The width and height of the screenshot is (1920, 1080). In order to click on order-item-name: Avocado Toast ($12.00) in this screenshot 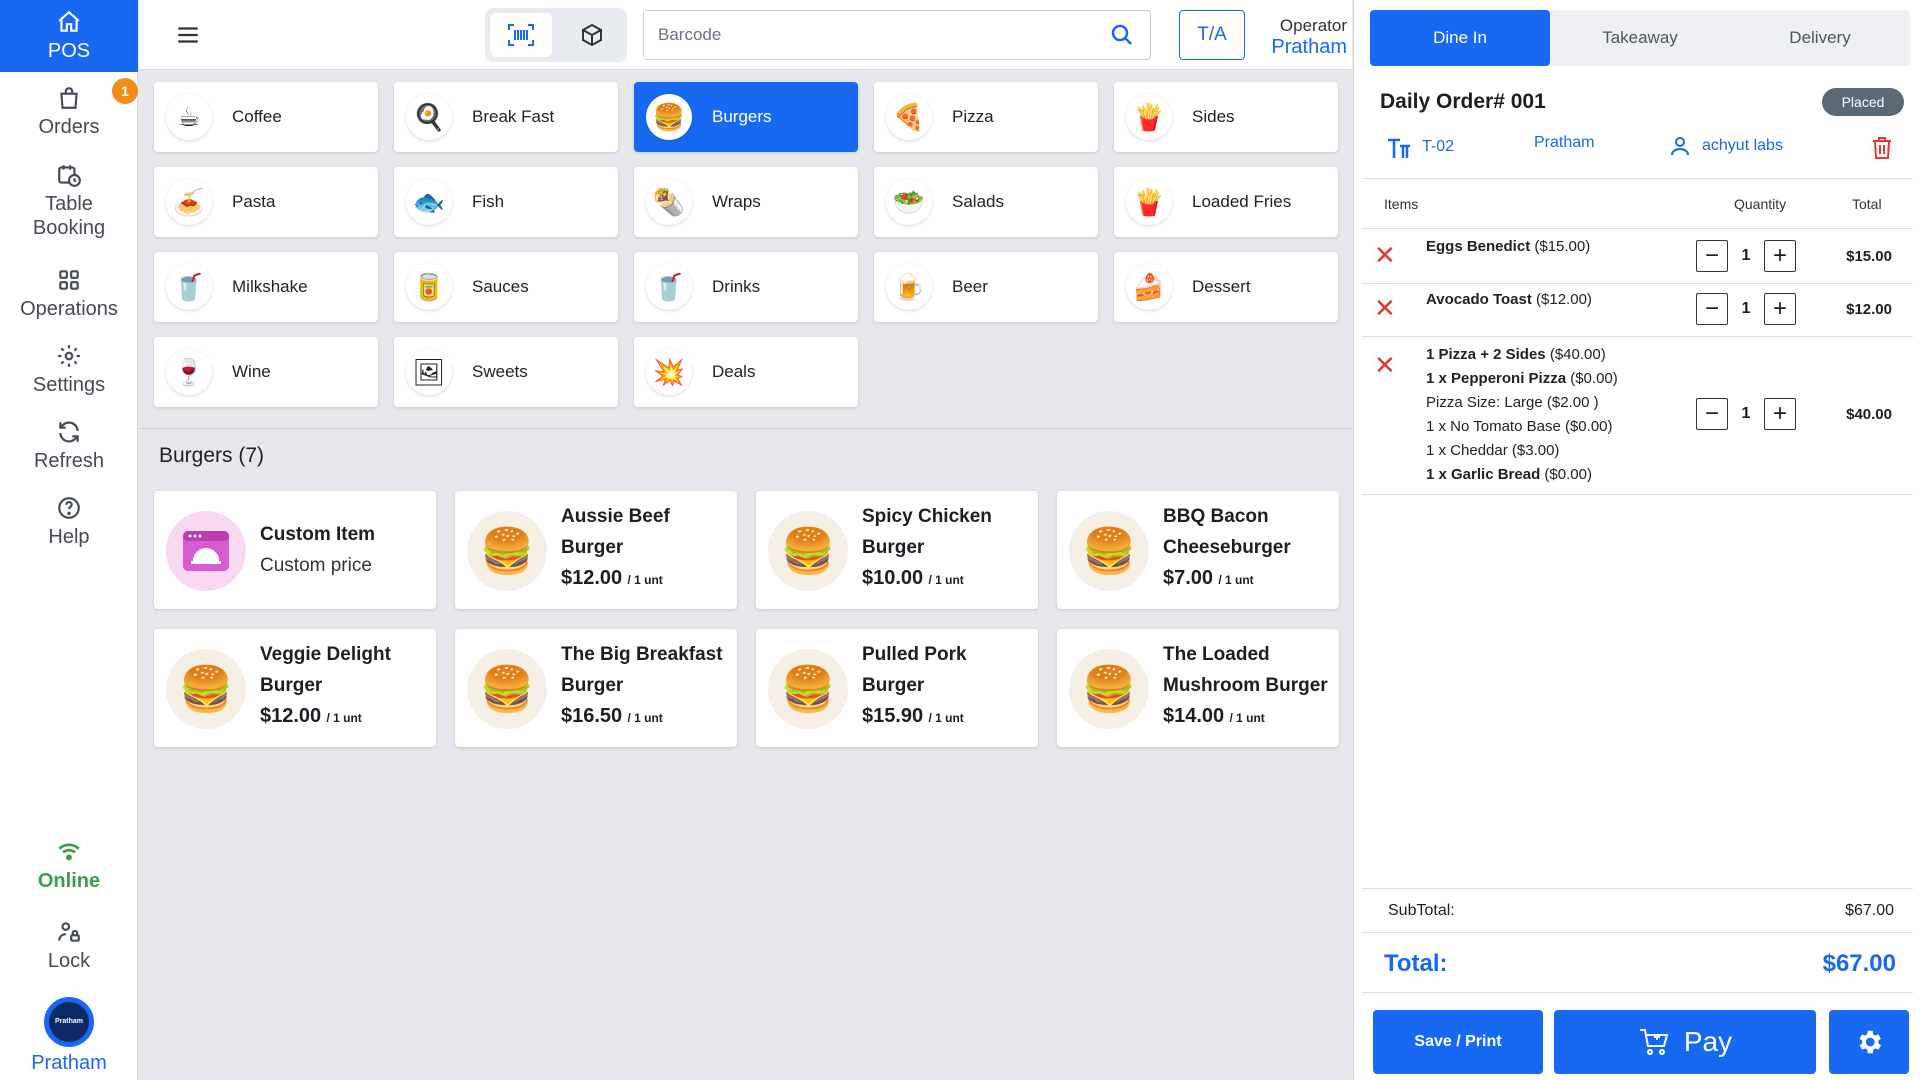, I will do `click(1509, 299)`.